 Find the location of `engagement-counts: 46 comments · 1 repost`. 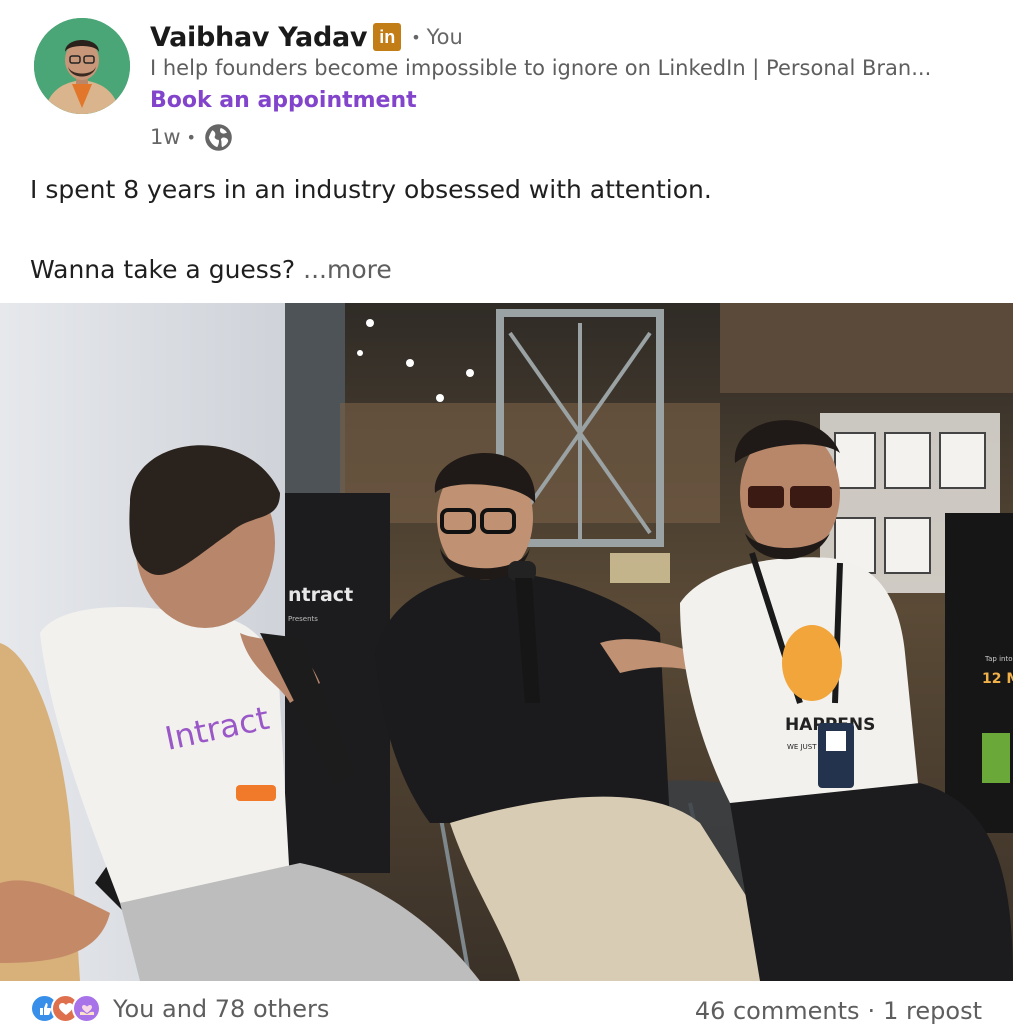

engagement-counts: 46 comments · 1 repost is located at coordinates (838, 1011).